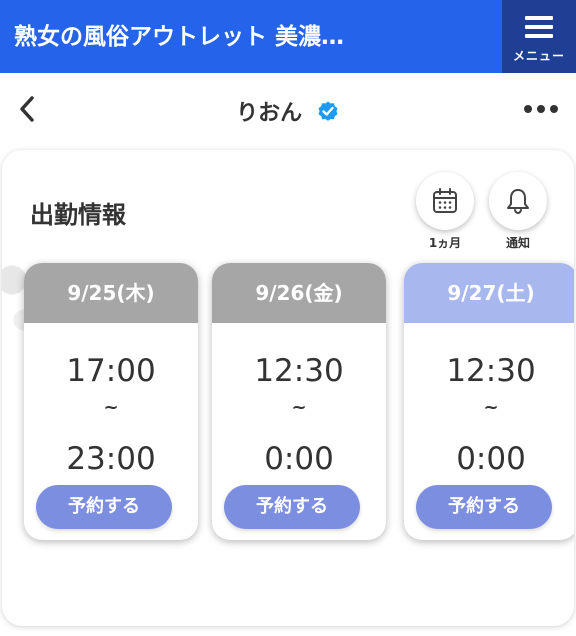 This screenshot has height=636, width=576. What do you see at coordinates (539, 27) in the screenshot?
I see `hamburger-icon` at bounding box center [539, 27].